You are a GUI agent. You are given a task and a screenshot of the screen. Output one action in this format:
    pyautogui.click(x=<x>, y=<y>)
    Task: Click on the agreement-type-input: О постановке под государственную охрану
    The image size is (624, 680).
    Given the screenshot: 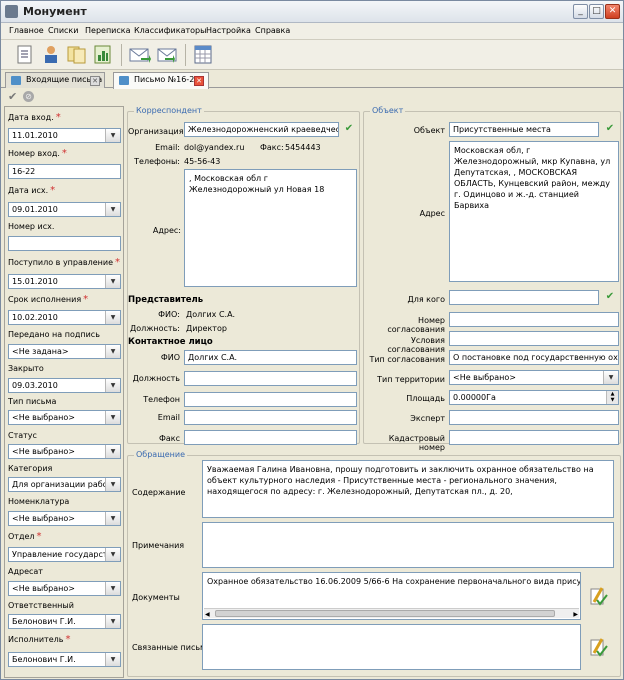 What is the action you would take?
    pyautogui.click(x=534, y=357)
    